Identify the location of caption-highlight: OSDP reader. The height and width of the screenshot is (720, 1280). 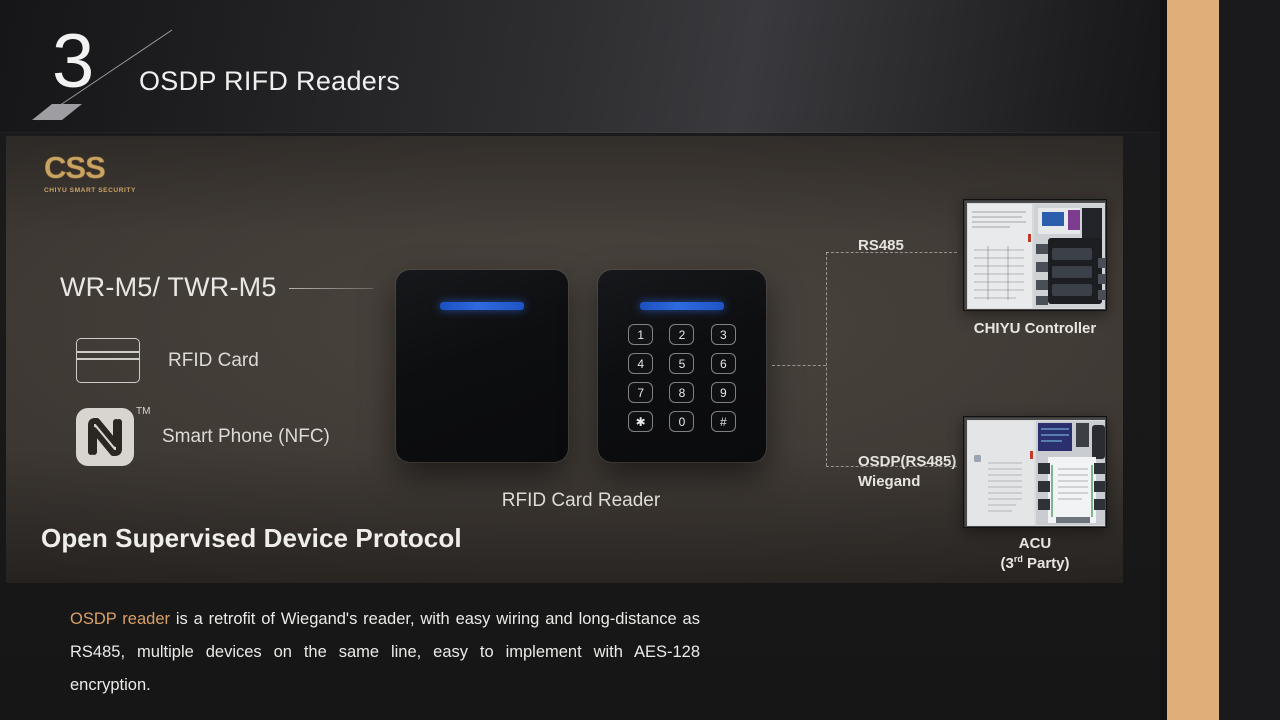
(120, 619).